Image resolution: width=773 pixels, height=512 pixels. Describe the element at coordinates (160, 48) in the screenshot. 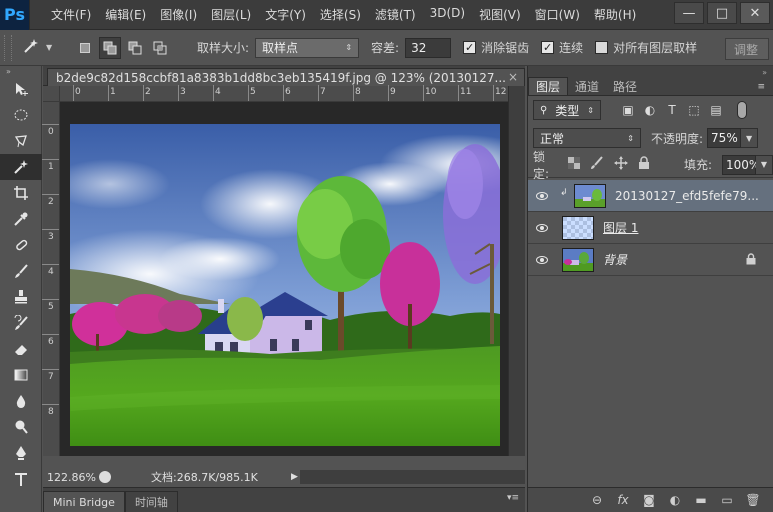

I see `intersect-selection-button` at that location.